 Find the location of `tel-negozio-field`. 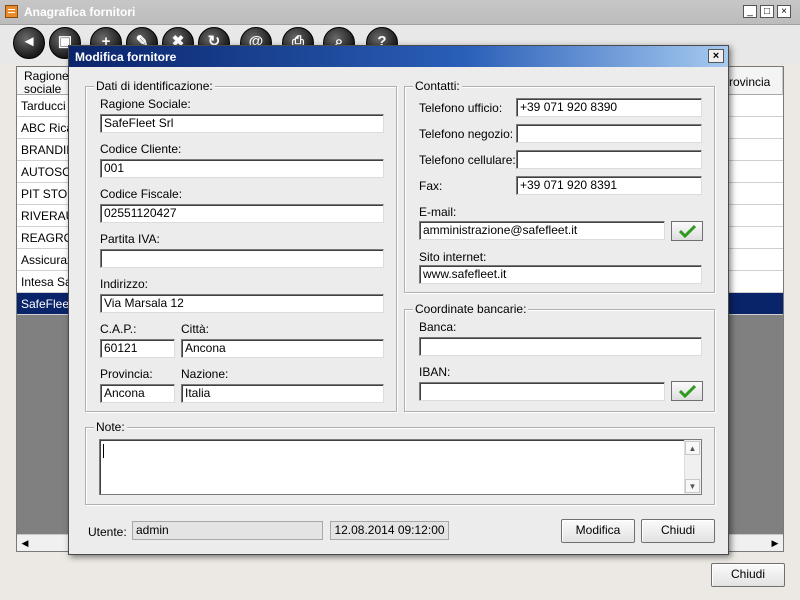

tel-negozio-field is located at coordinates (609, 133).